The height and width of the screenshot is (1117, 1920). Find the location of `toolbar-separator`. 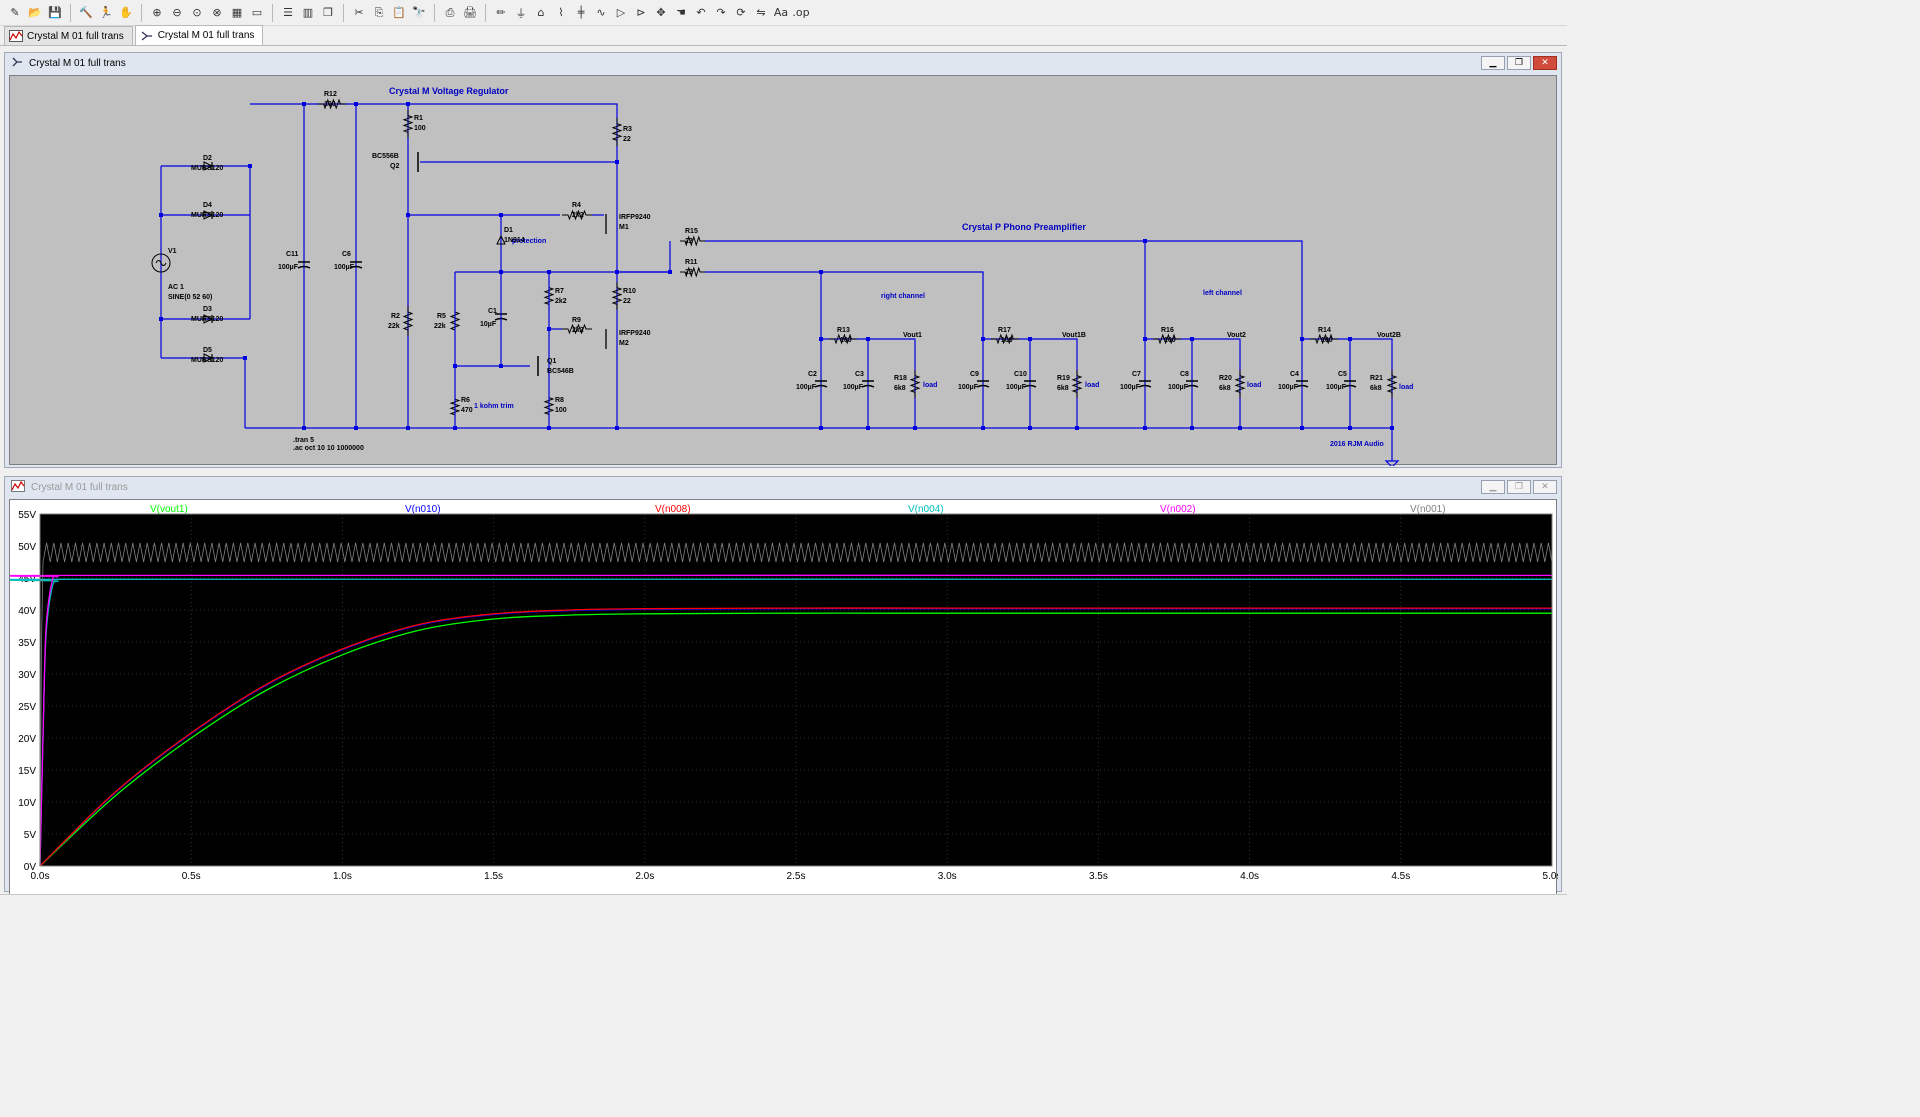

toolbar-separator is located at coordinates (141, 12).